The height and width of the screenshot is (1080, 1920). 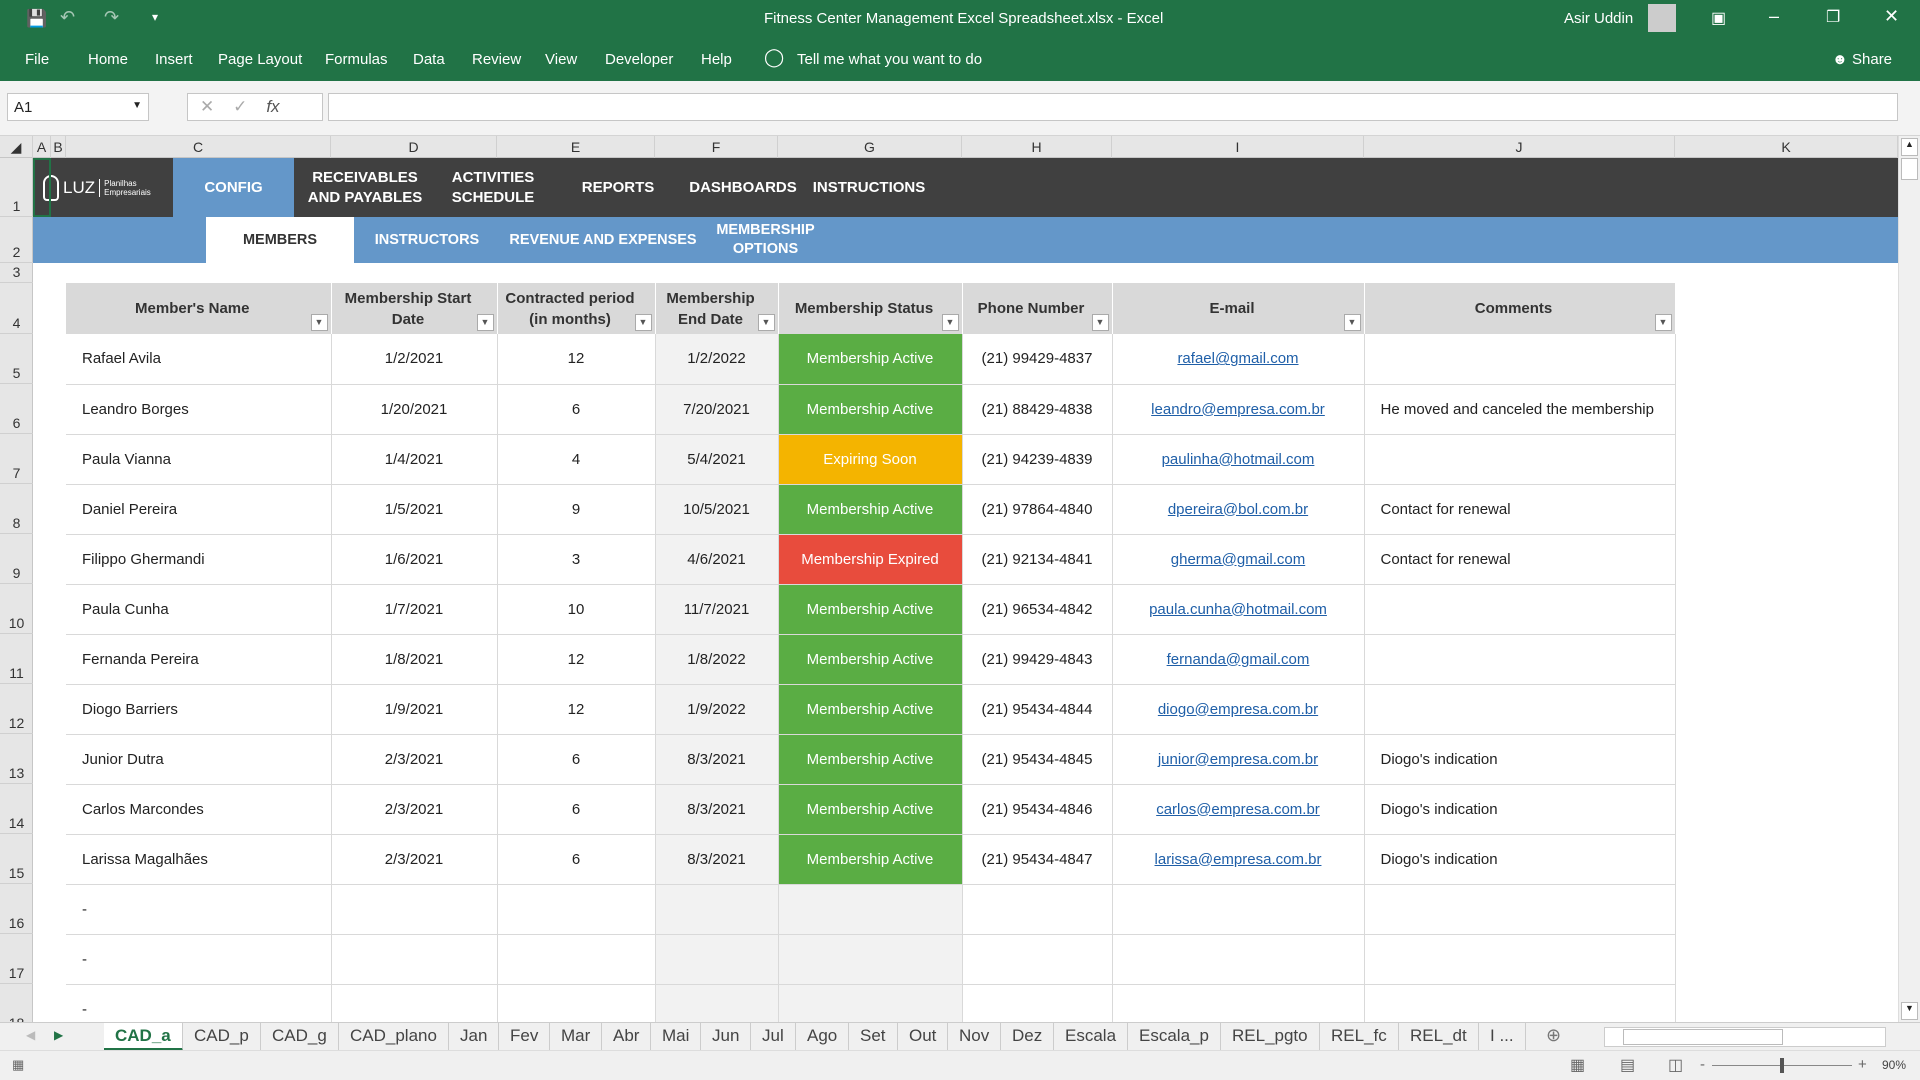 What do you see at coordinates (717, 659) in the screenshot?
I see `table-cell: 1/8/2022` at bounding box center [717, 659].